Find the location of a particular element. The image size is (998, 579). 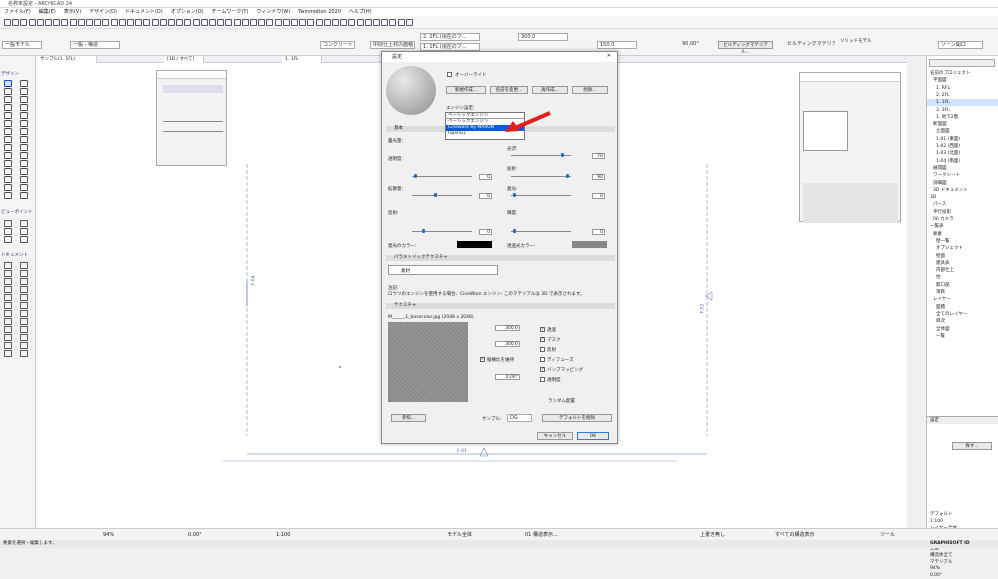

transp-slider is located at coordinates (442, 176).